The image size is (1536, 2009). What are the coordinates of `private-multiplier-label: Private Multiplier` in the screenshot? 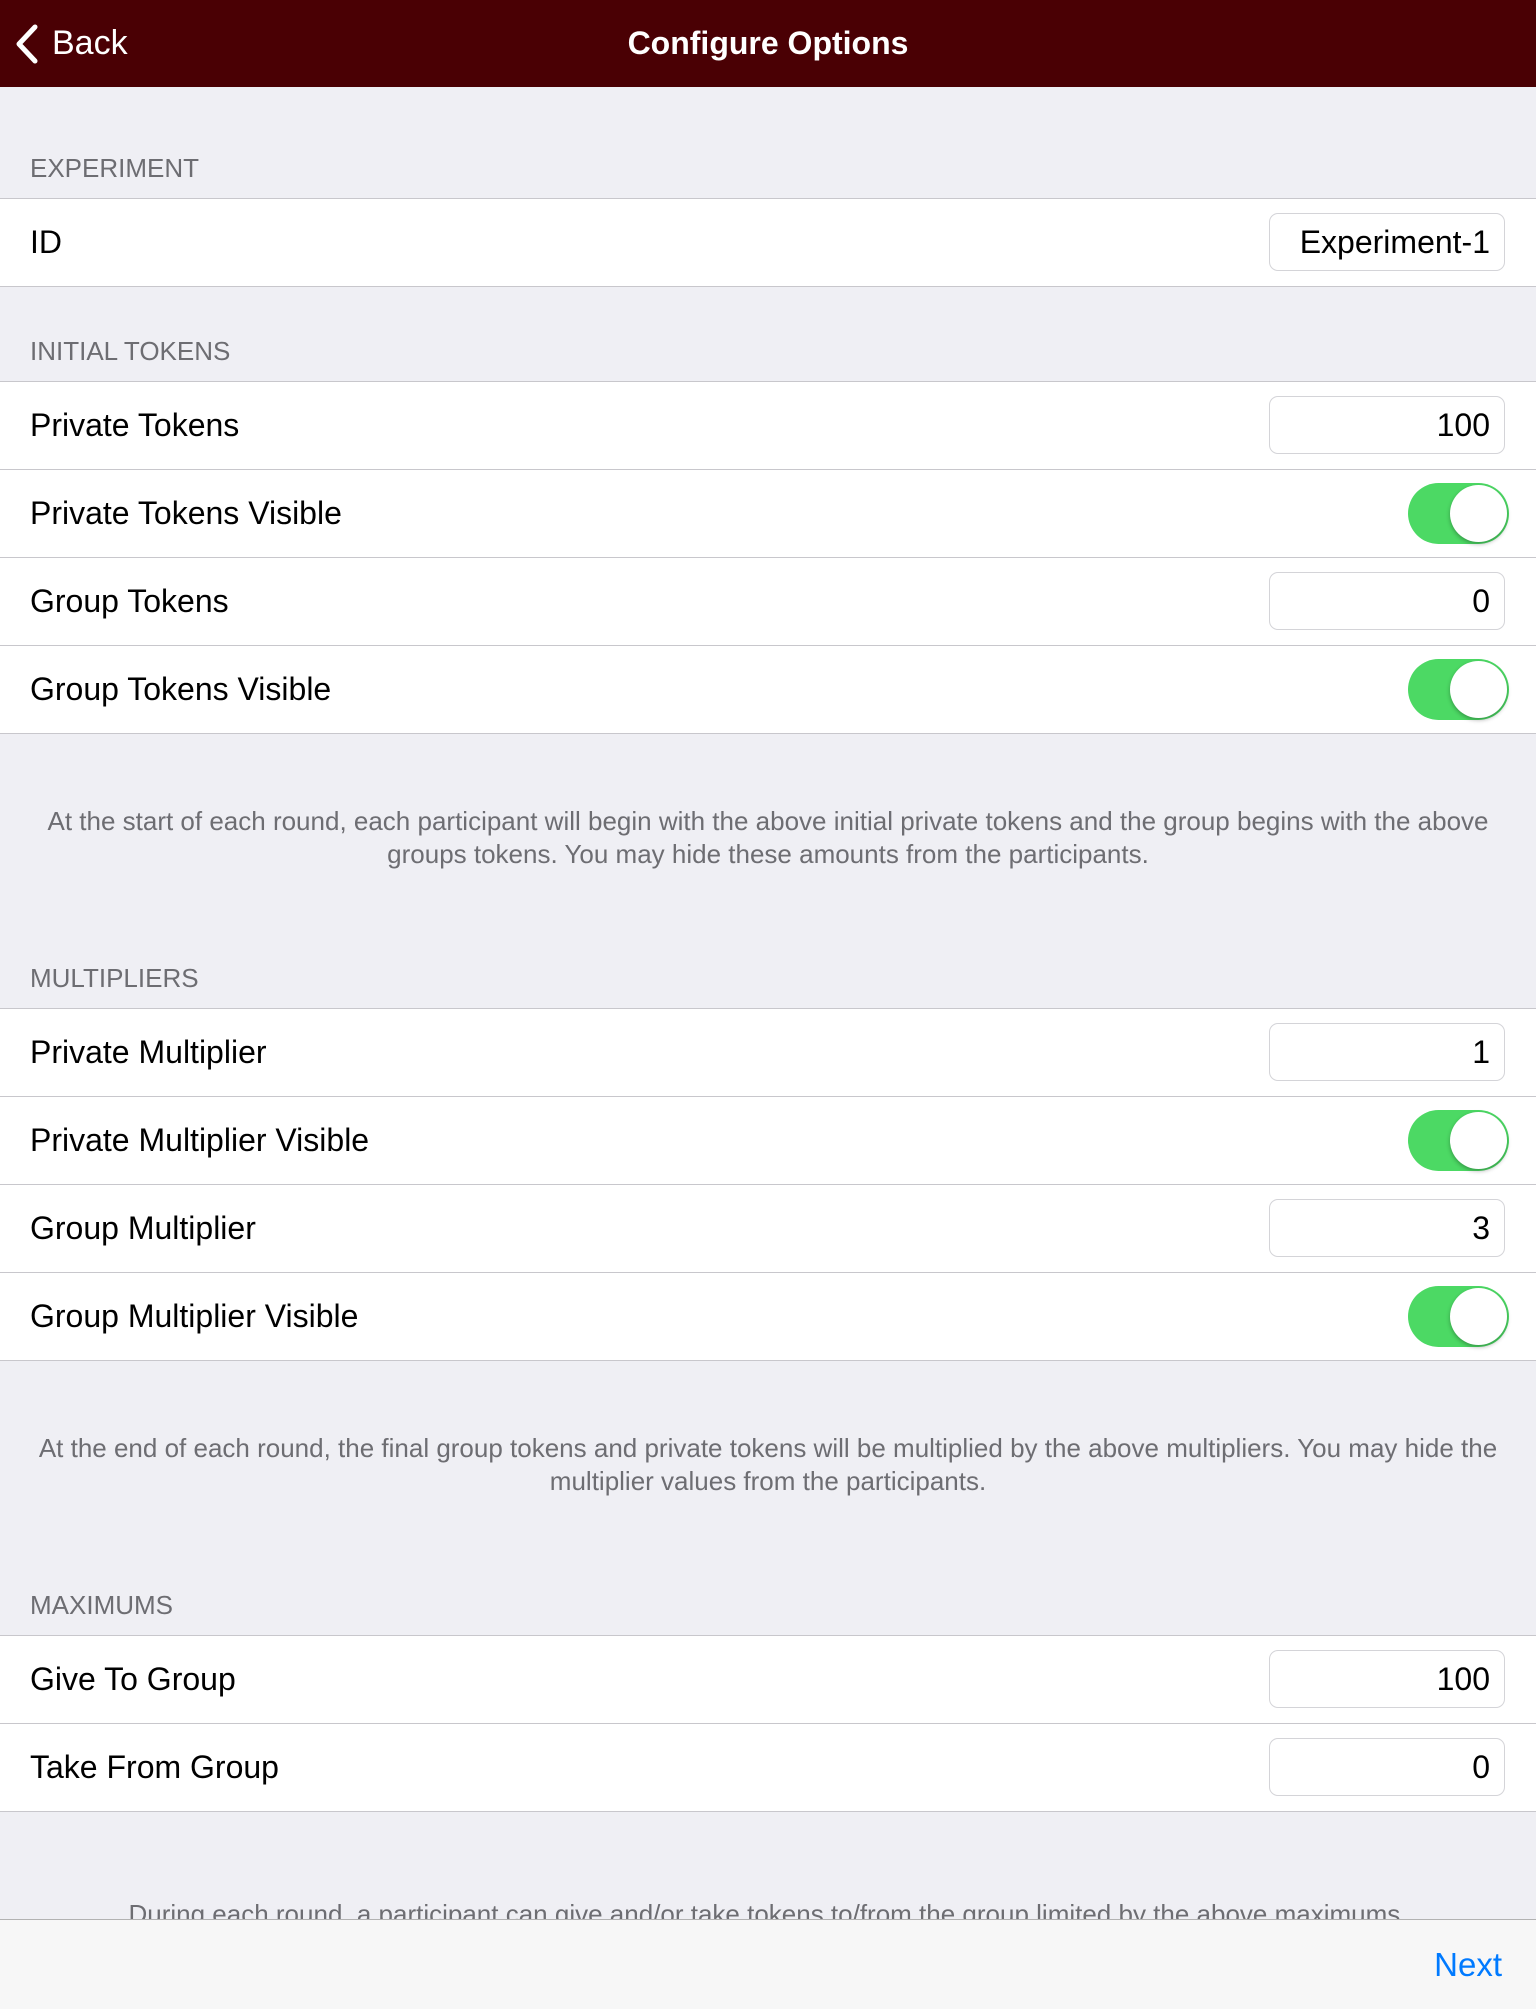 It's located at (148, 1052).